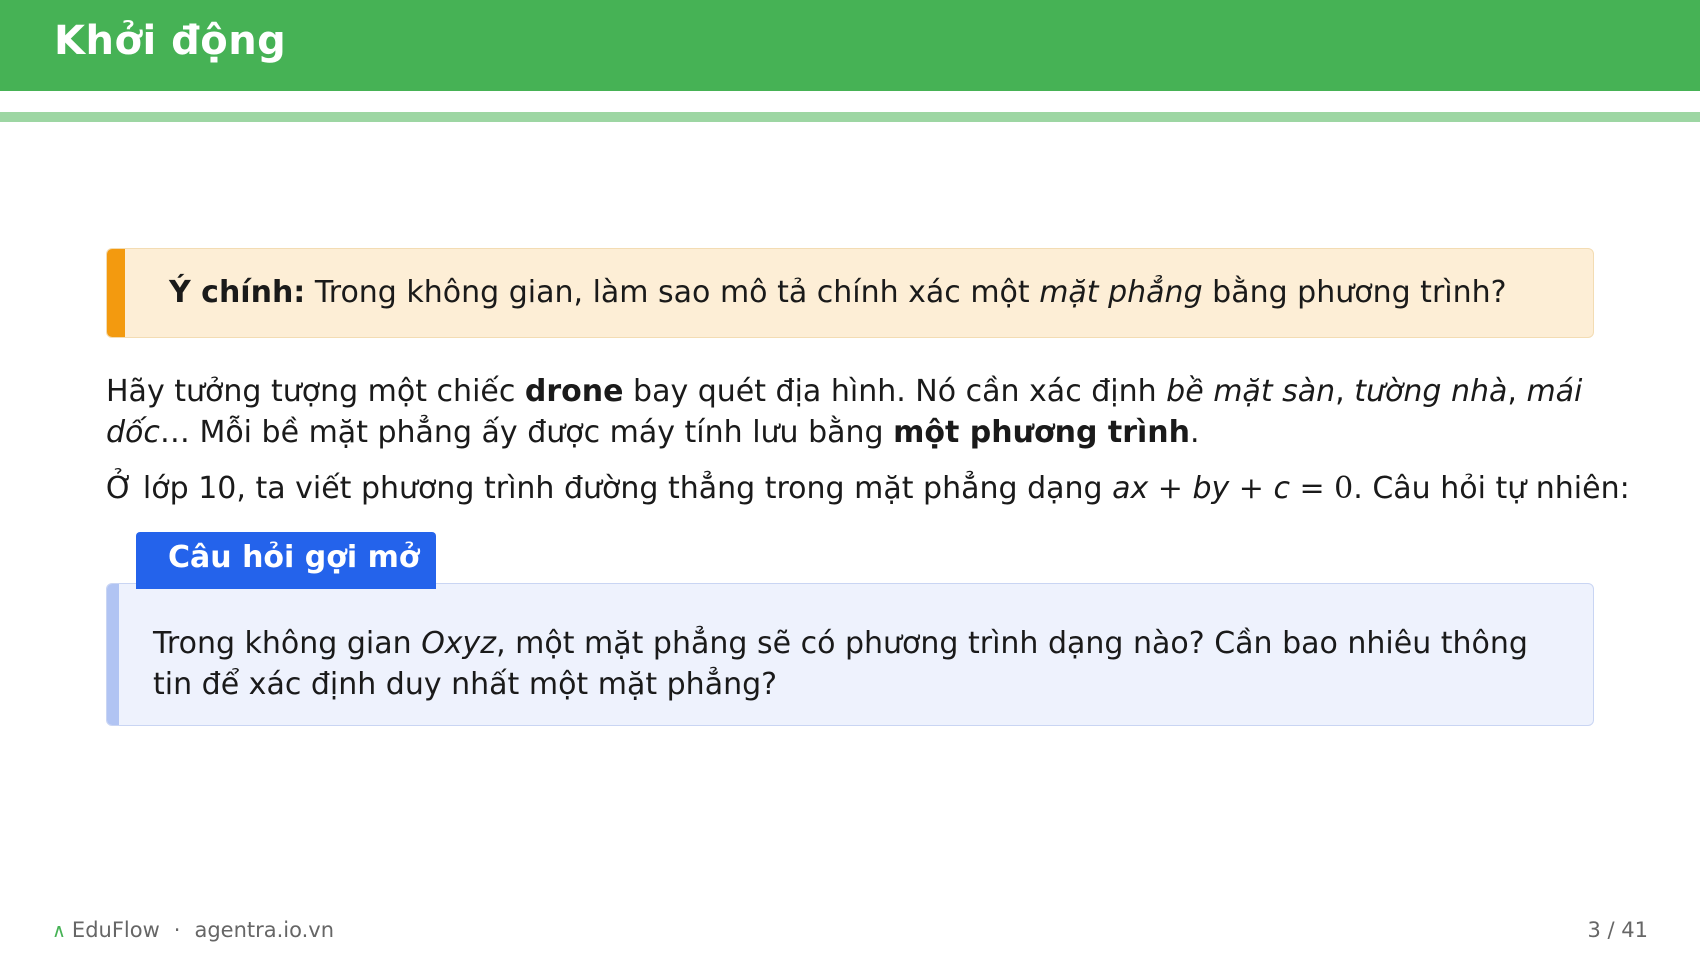 The width and height of the screenshot is (1700, 957). I want to click on paragraph-text: ., so click(1195, 432).